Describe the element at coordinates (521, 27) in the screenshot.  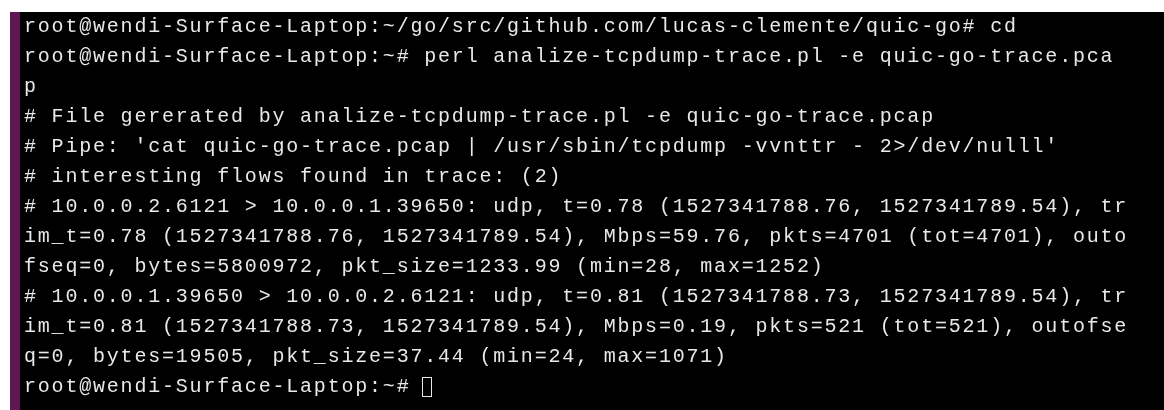
I see `terminal-line: root@wendi-Surface-Laptop:~/go/src/github.com/lucas-clemente/quic-go# cd` at that location.